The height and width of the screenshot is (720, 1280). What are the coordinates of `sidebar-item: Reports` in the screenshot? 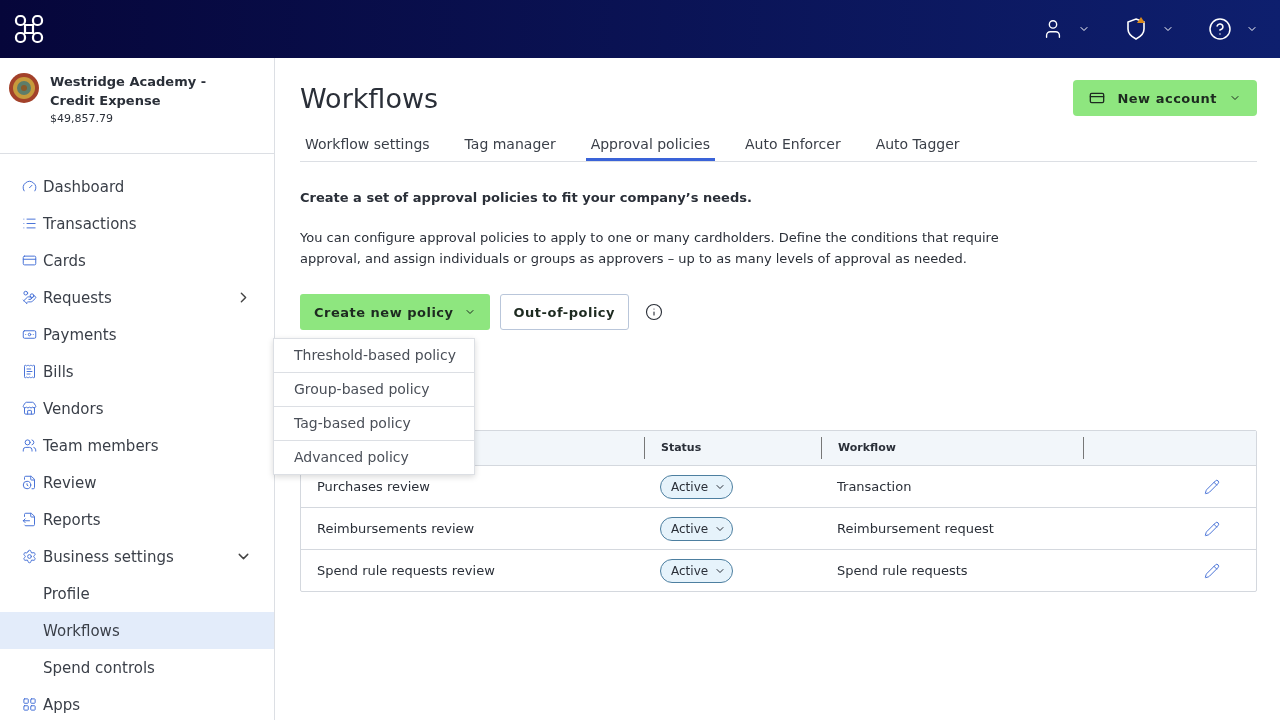 It's located at (137, 519).